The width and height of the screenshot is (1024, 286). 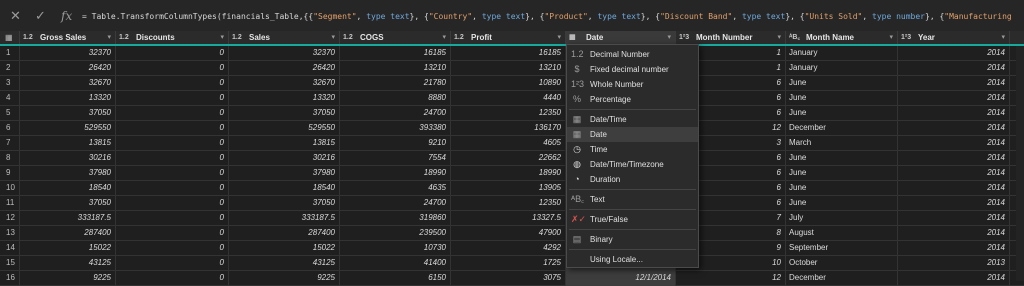 What do you see at coordinates (284, 263) in the screenshot?
I see `table-cell: 43125` at bounding box center [284, 263].